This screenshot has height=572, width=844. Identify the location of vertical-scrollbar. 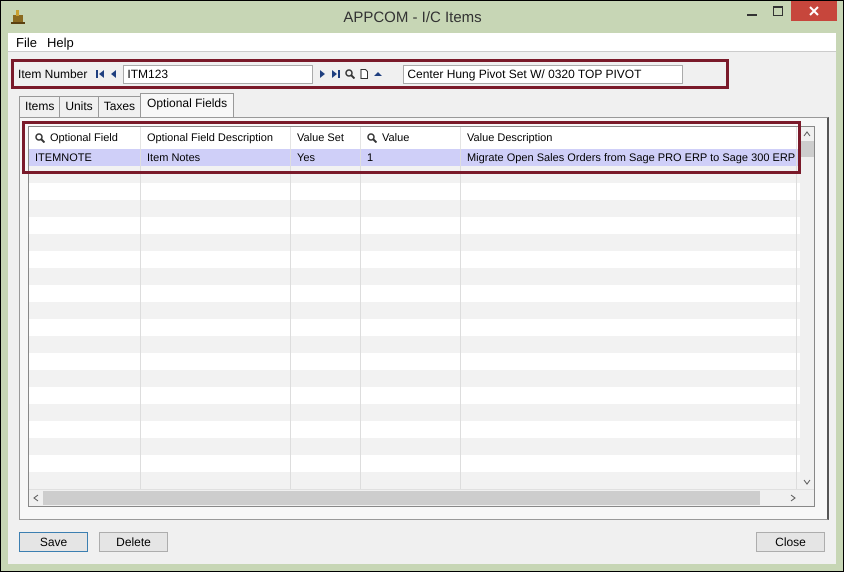
(807, 308).